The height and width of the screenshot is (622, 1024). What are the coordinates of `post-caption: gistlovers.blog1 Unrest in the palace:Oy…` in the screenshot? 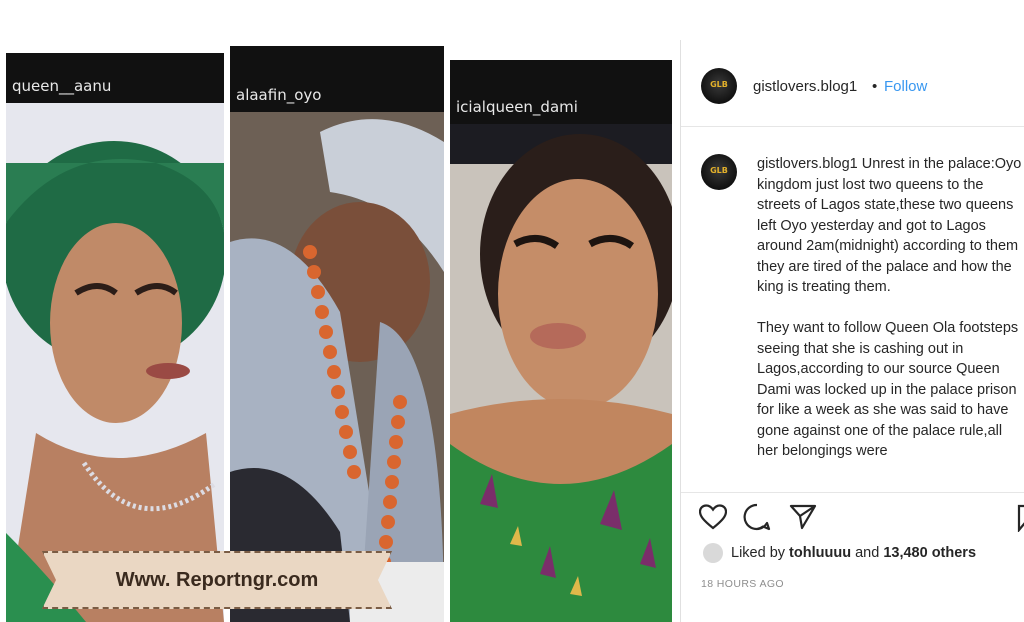 It's located at (890, 322).